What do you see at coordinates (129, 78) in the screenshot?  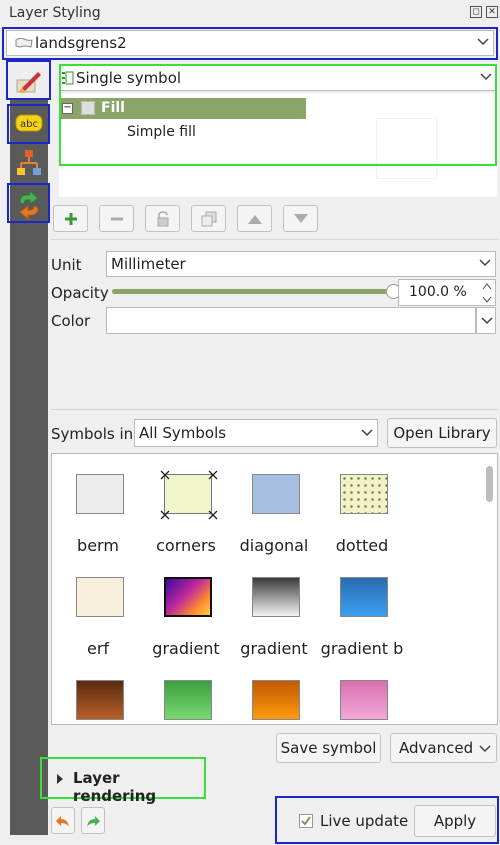 I see `renderer-selector-value: Single symbol` at bounding box center [129, 78].